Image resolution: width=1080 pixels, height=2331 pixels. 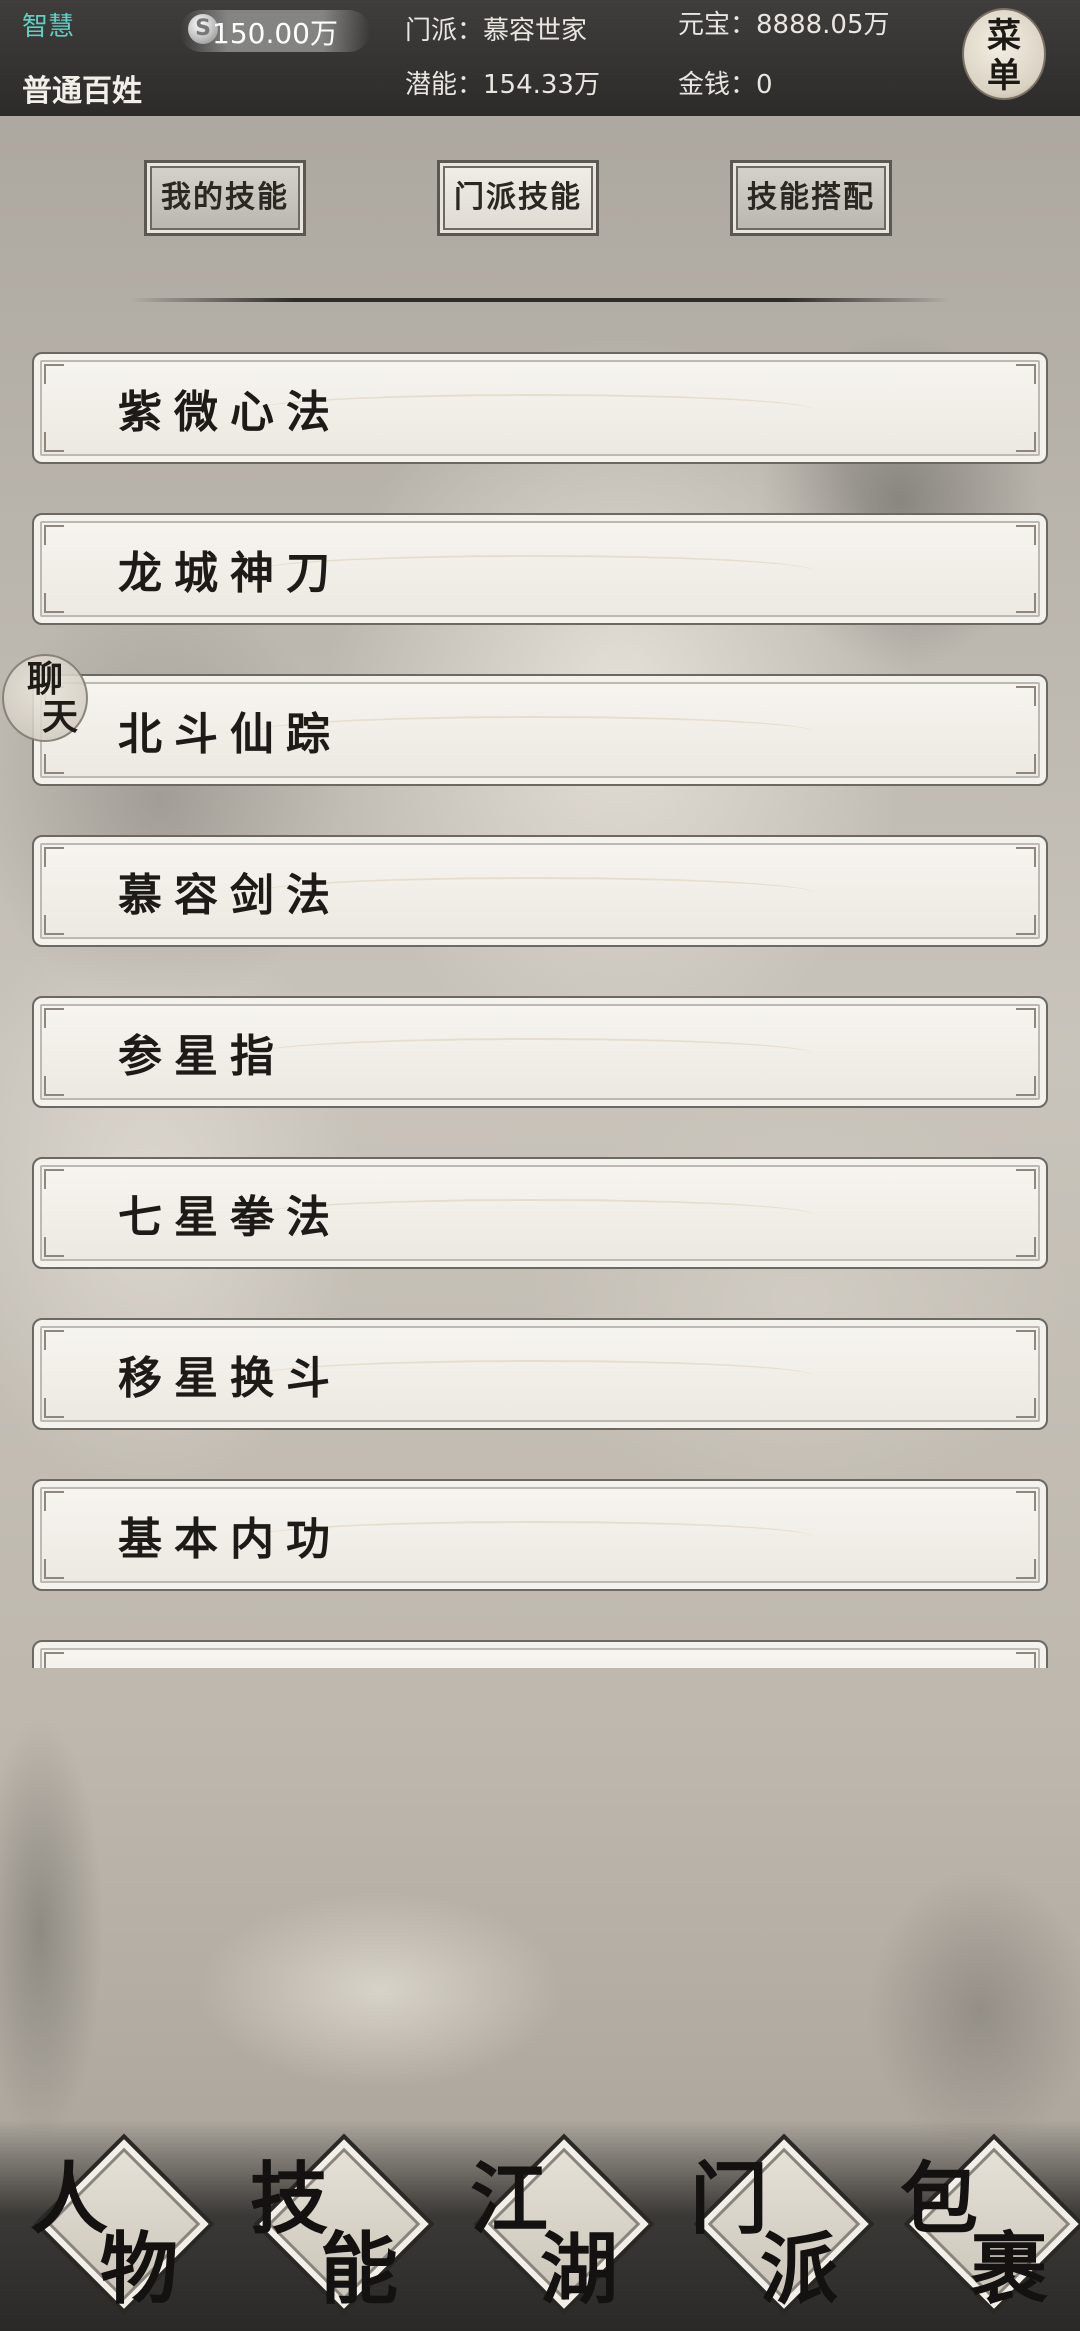 What do you see at coordinates (59, 717) in the screenshot?
I see `chat-label-2: 天` at bounding box center [59, 717].